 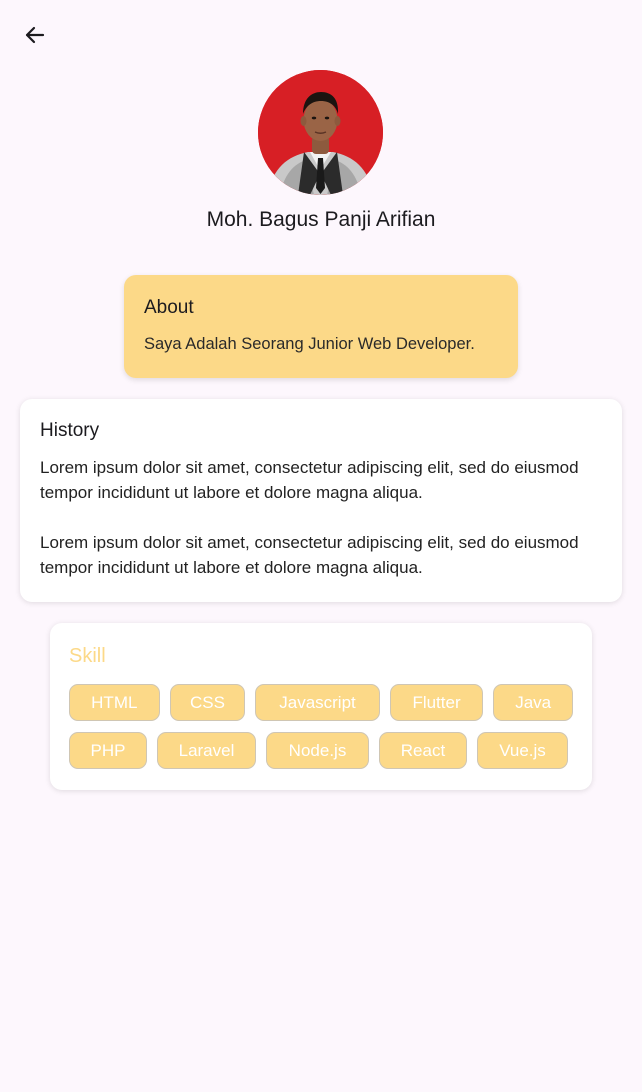 What do you see at coordinates (114, 702) in the screenshot?
I see `skill-chip-html: HTML` at bounding box center [114, 702].